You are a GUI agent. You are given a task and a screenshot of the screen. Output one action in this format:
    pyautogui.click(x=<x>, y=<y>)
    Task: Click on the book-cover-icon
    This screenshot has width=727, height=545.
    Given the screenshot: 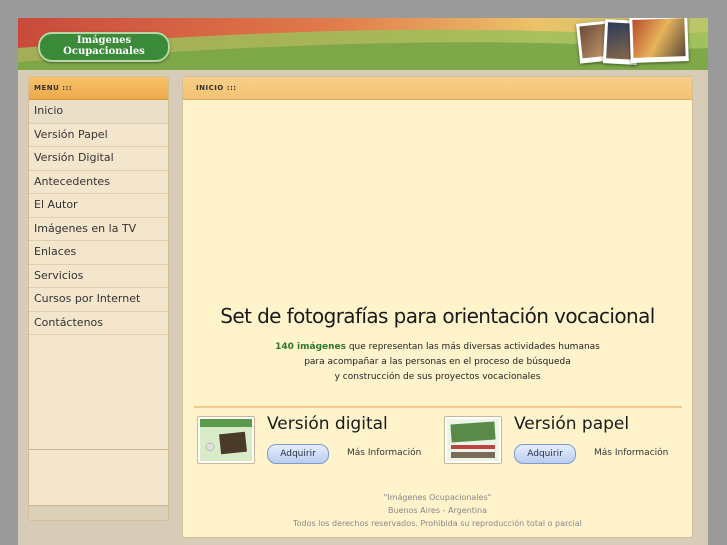 What is the action you would take?
    pyautogui.click(x=473, y=440)
    